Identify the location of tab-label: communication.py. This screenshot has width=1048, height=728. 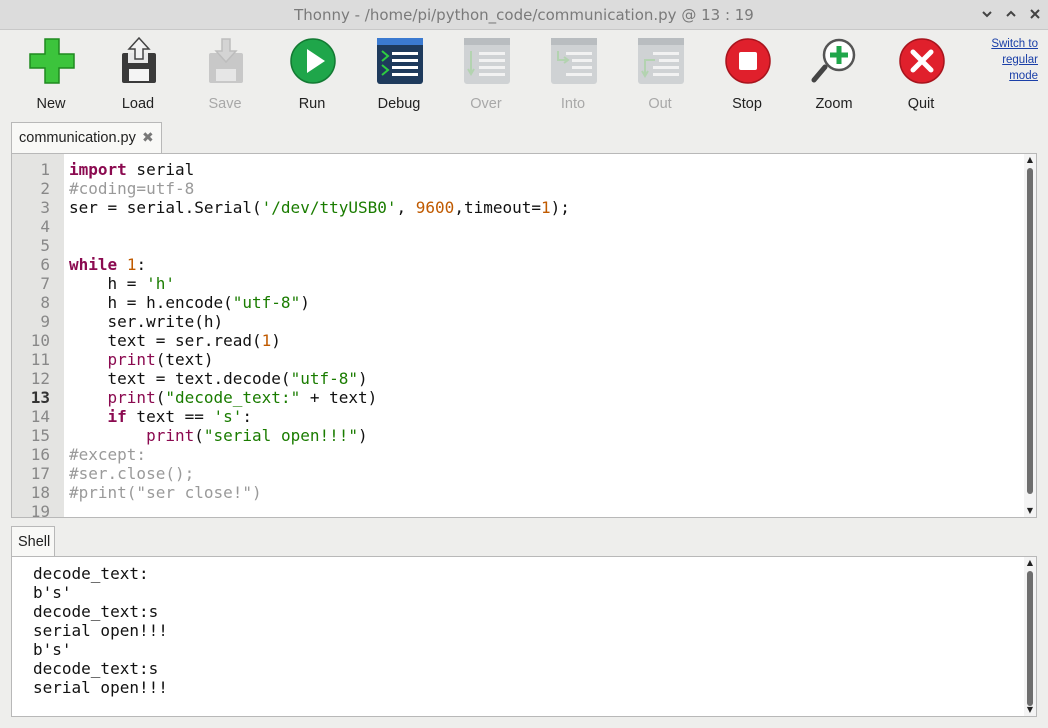
(77, 138).